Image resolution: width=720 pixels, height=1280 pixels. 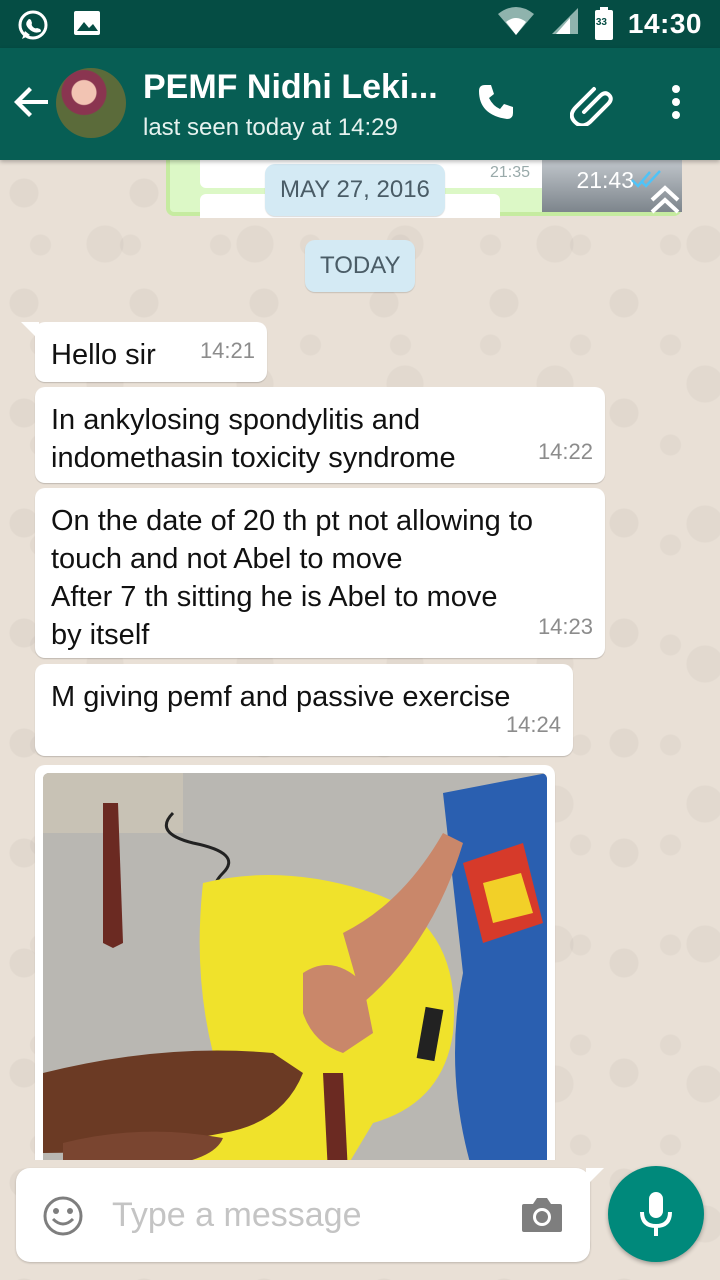 I want to click on incoming-message: Hello sir 14:21, so click(x=144, y=352).